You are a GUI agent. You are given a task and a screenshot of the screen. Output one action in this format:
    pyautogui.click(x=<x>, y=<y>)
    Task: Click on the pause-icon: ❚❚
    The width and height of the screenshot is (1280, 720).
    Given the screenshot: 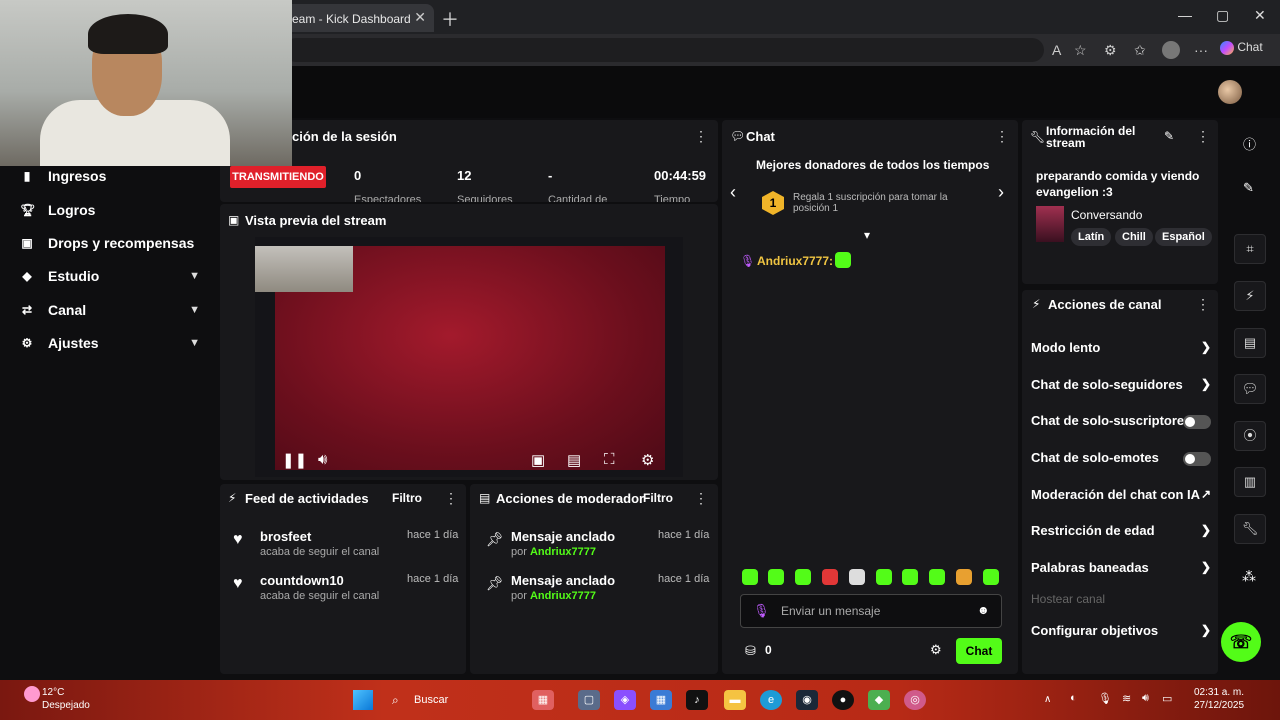 What is the action you would take?
    pyautogui.click(x=294, y=460)
    